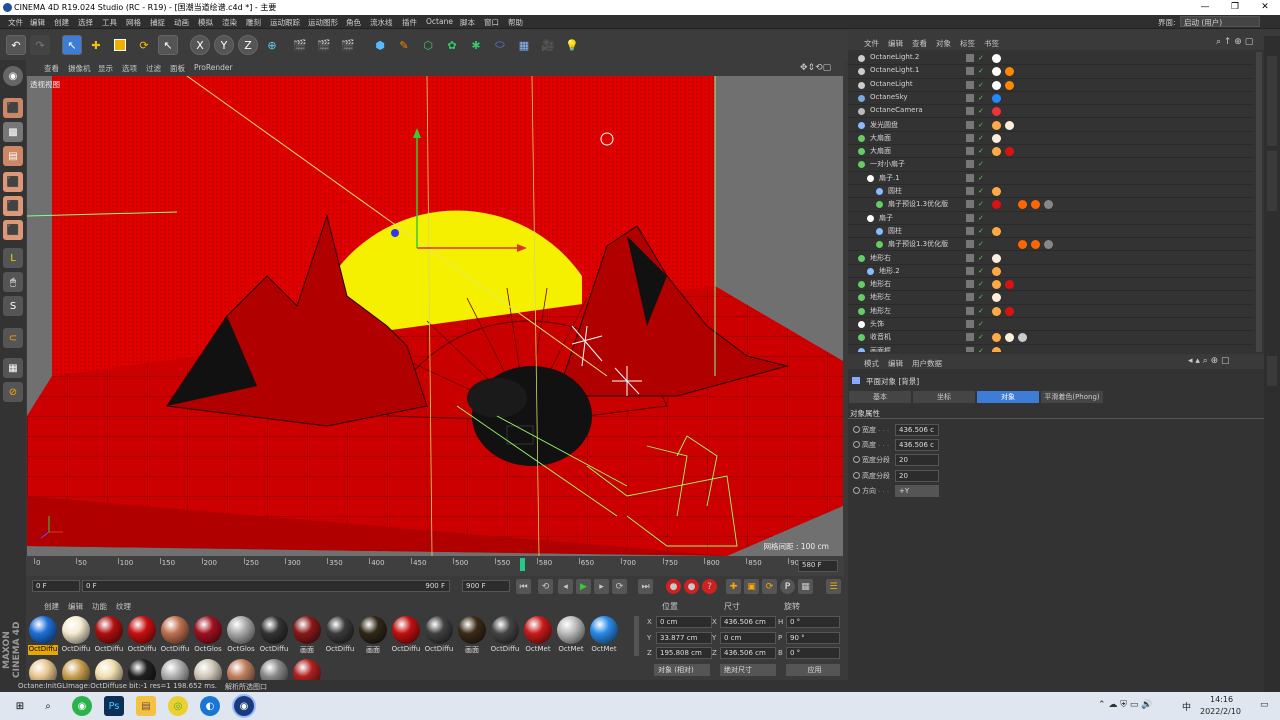 This screenshot has width=1280, height=720. I want to click on viewport-nav-icons: ✥⇕⟲▢, so click(815, 68).